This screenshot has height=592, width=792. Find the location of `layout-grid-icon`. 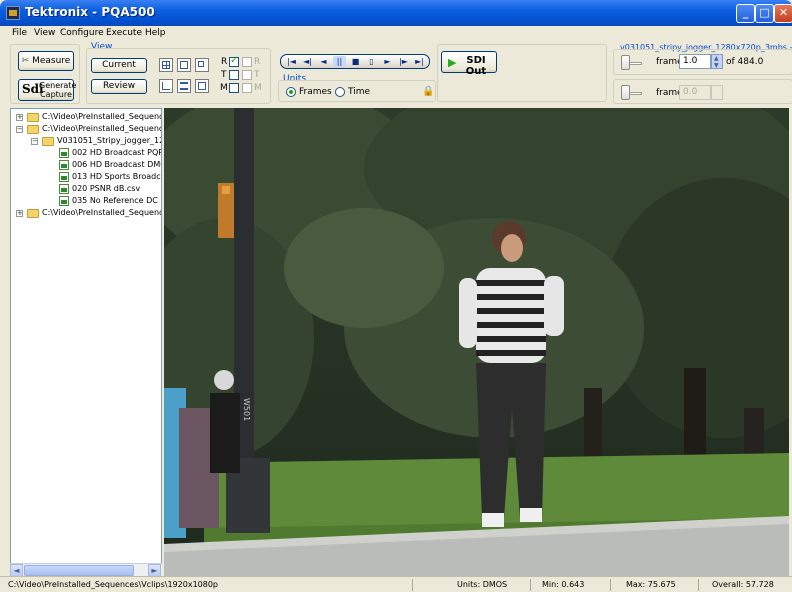

layout-grid-icon is located at coordinates (184, 65).